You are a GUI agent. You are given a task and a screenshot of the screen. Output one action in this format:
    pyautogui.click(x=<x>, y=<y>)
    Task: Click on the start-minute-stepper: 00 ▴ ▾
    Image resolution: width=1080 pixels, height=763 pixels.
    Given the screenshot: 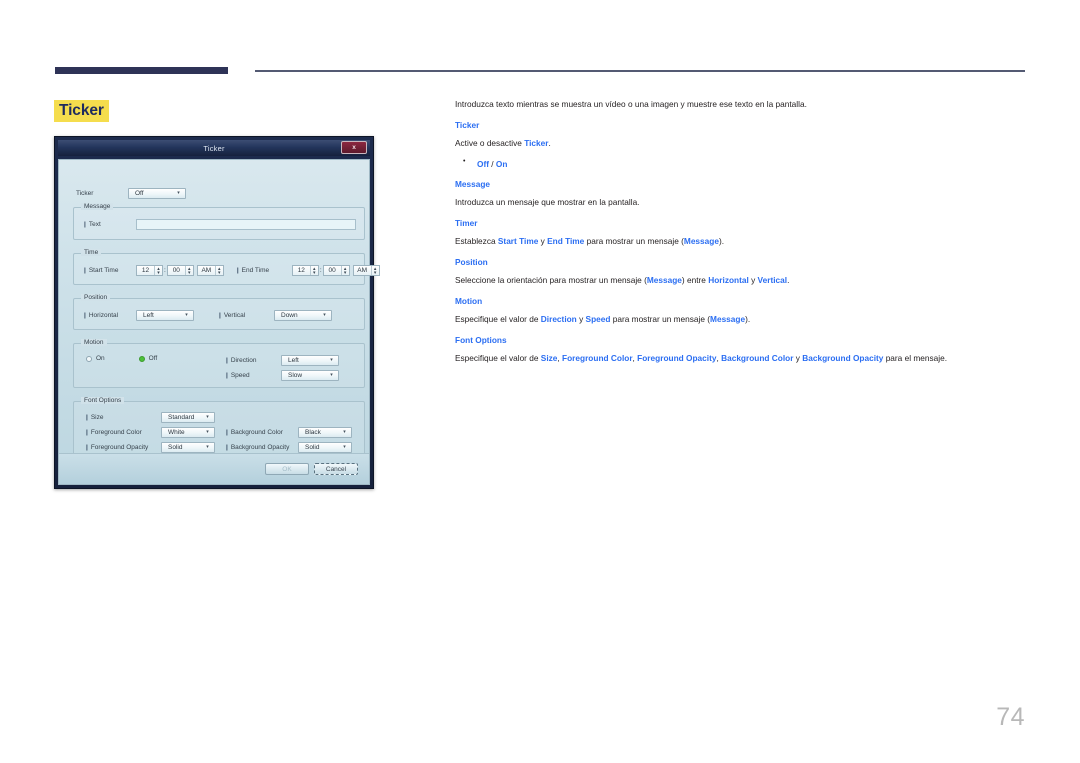 What is the action you would take?
    pyautogui.click(x=180, y=270)
    